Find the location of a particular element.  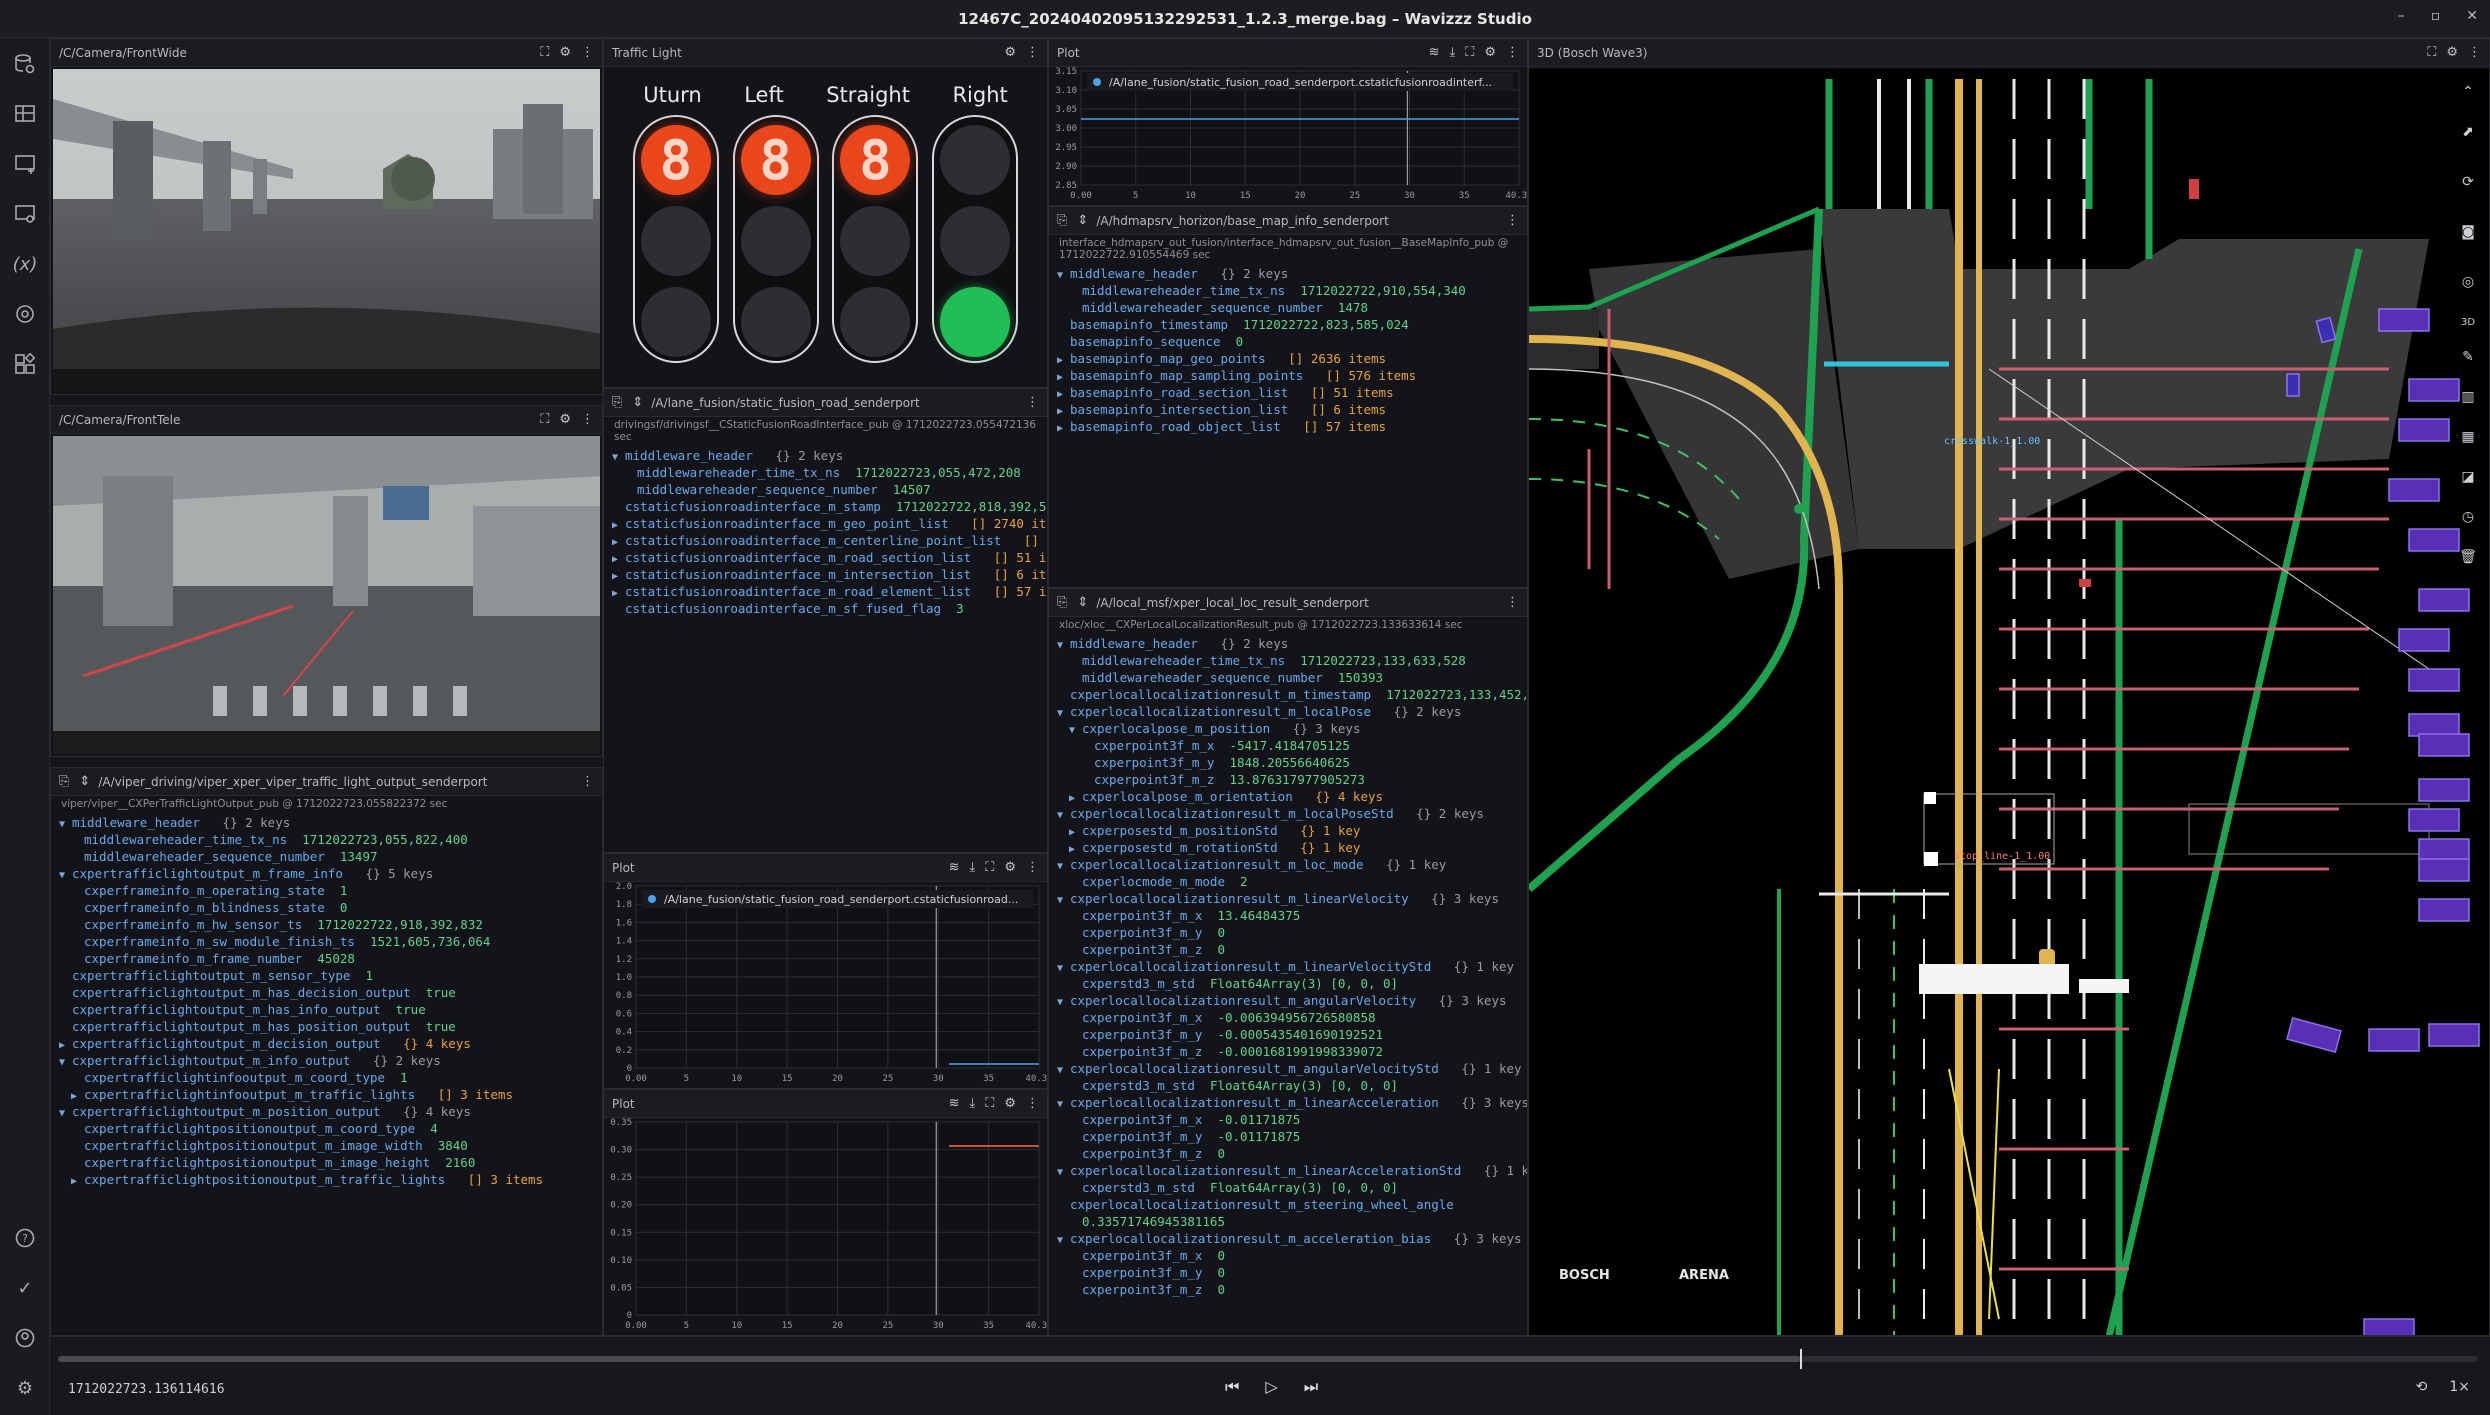

grid-icon: ▦ is located at coordinates (2468, 437).